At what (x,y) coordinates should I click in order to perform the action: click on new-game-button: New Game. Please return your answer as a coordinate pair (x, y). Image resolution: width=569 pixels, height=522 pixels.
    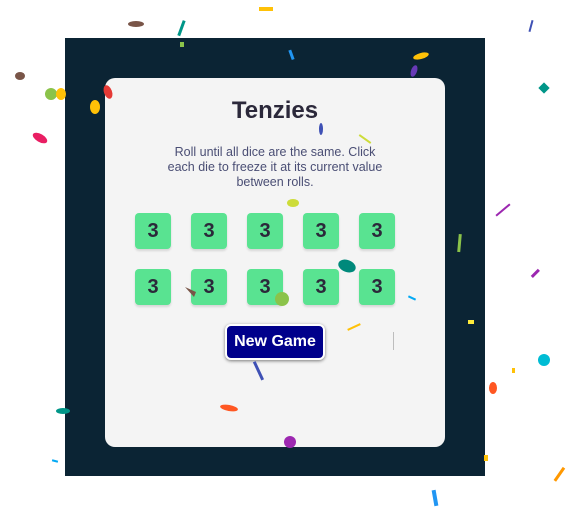
    Looking at the image, I should click on (275, 342).